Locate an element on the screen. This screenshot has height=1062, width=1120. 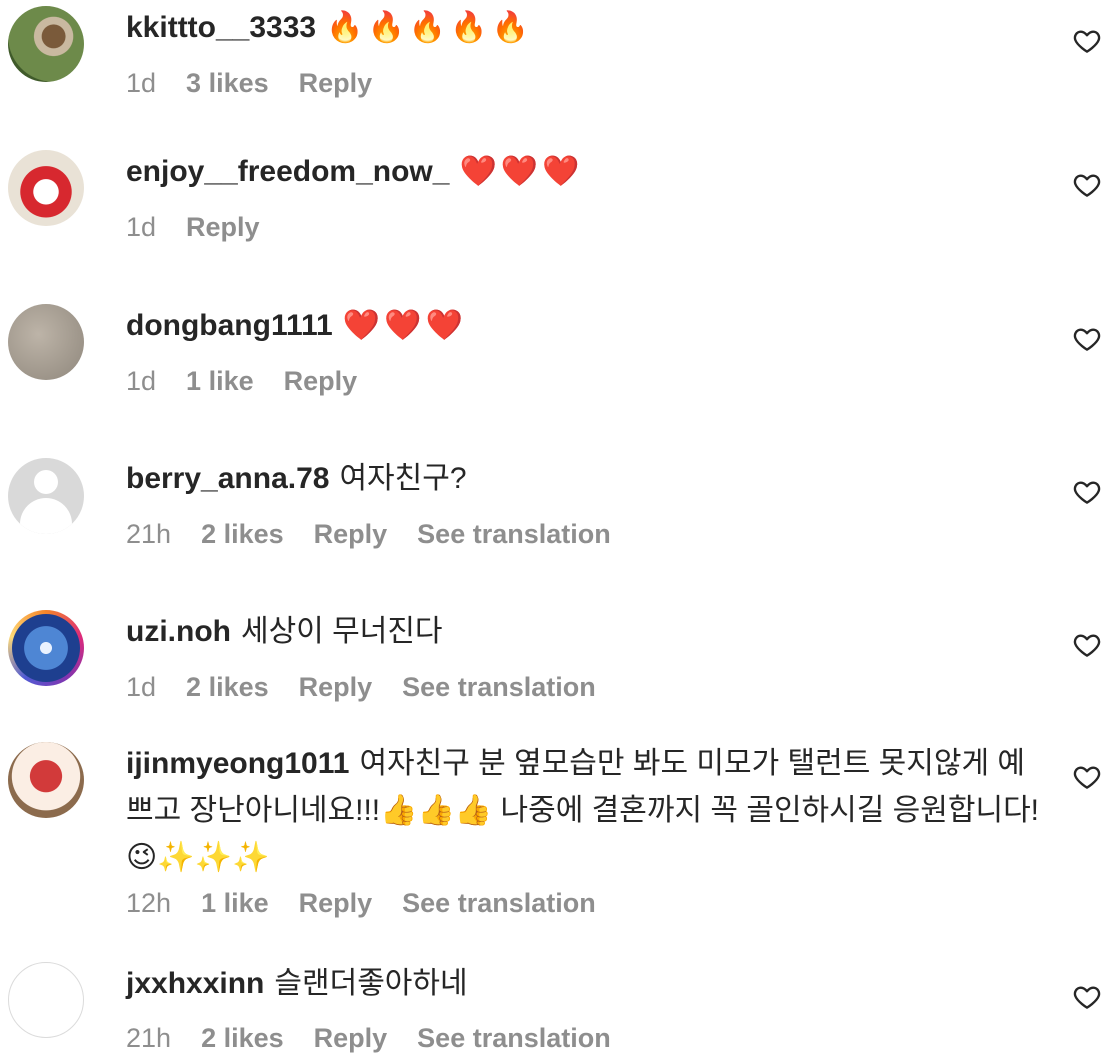
comment-meta: 1d 3 likes Reply is located at coordinates (249, 83).